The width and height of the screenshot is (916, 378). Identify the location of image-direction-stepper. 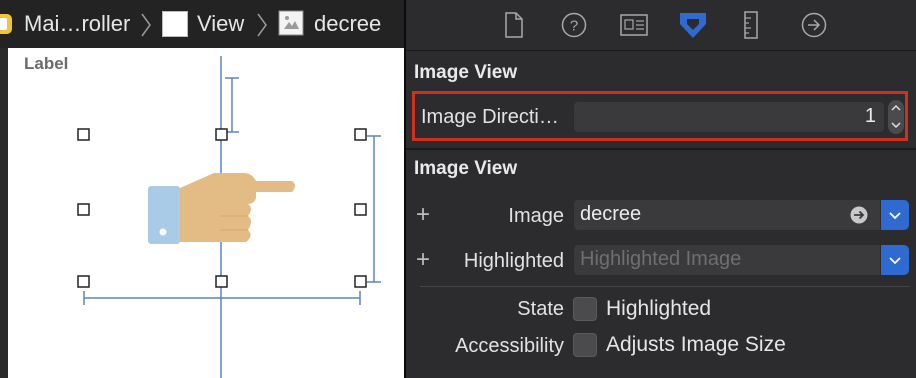
(896, 117).